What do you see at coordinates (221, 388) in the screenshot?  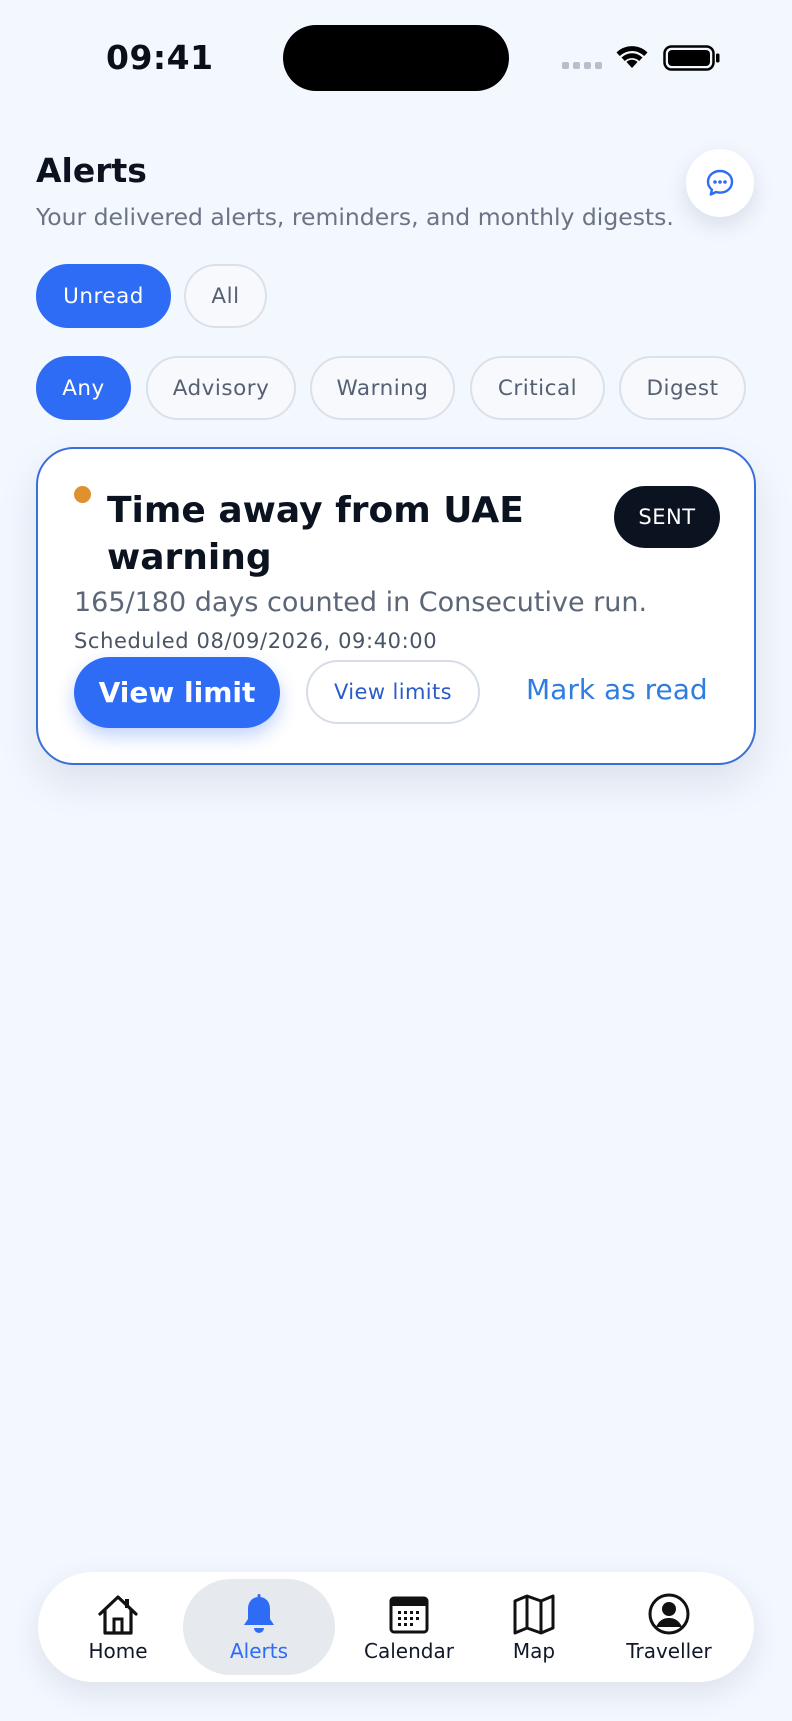 I see `severity-advisory-chip: Advisory` at bounding box center [221, 388].